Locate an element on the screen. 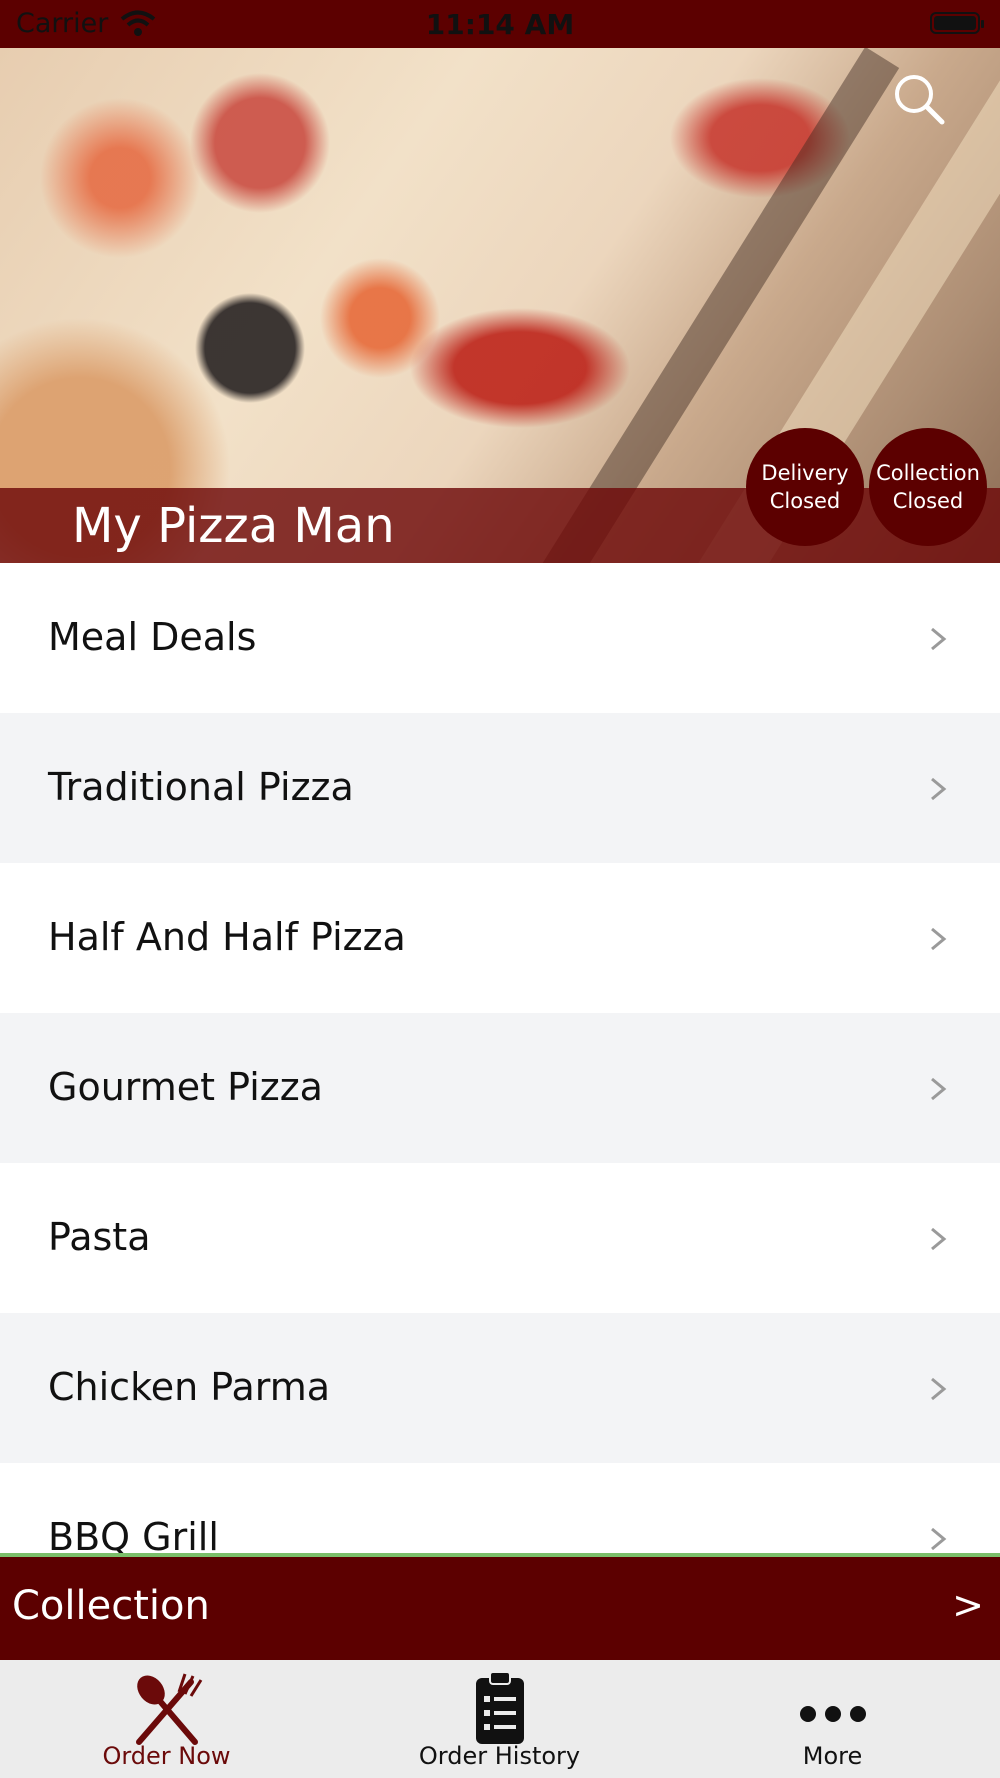 The height and width of the screenshot is (1778, 1000). menu-item-label: BBQ Grill is located at coordinates (133, 1535).